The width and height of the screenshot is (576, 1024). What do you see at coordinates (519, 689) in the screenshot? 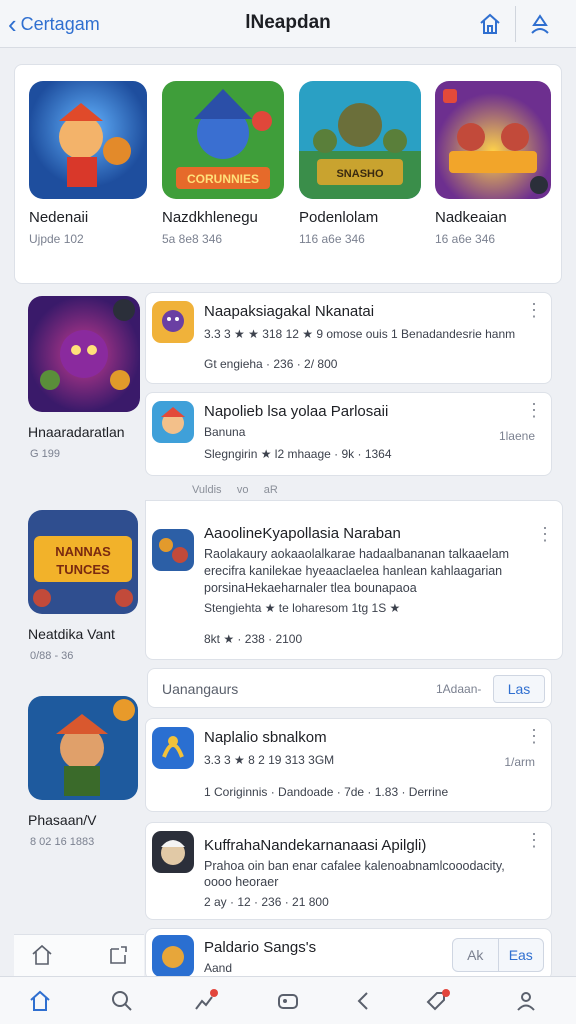
I see `filter-button: Las` at bounding box center [519, 689].